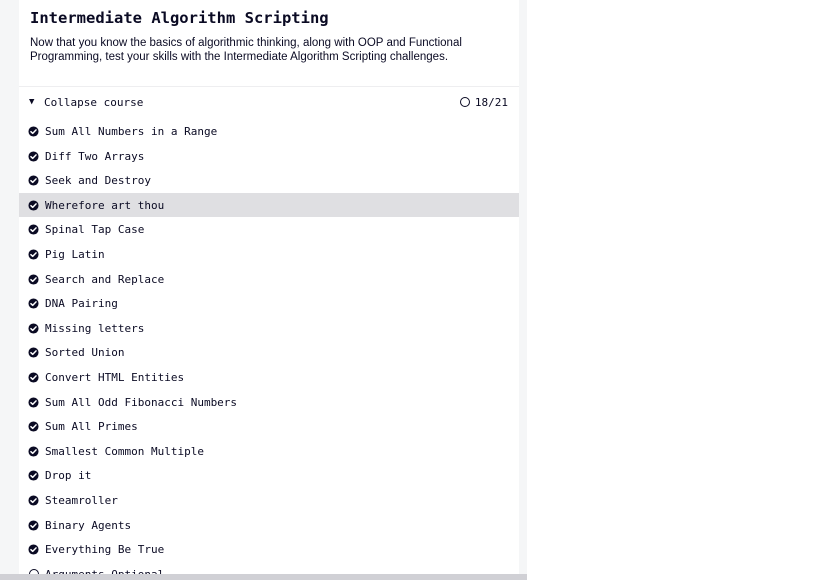  Describe the element at coordinates (523, 290) in the screenshot. I see `right-gutter` at that location.